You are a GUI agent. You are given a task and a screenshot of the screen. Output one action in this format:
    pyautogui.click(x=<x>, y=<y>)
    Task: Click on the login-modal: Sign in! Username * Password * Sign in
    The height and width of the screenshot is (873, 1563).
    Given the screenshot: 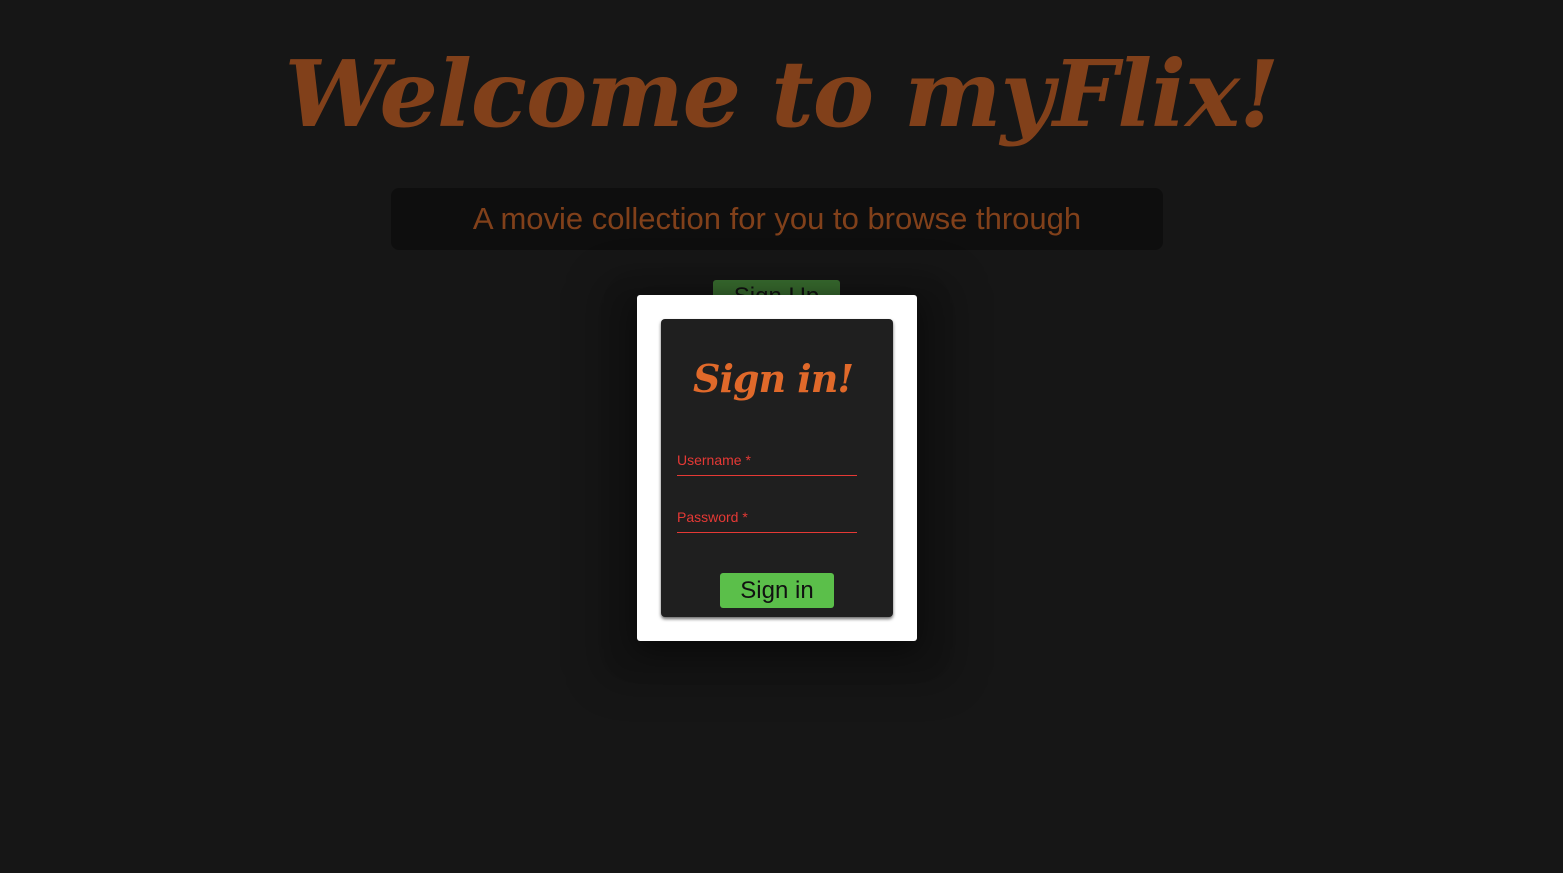 What is the action you would take?
    pyautogui.click(x=777, y=468)
    